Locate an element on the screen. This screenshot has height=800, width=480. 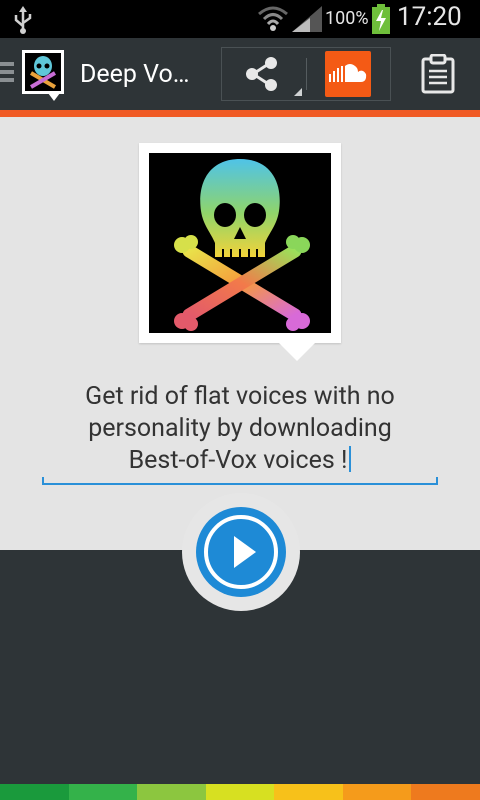
rainbow-bar is located at coordinates (240, 792).